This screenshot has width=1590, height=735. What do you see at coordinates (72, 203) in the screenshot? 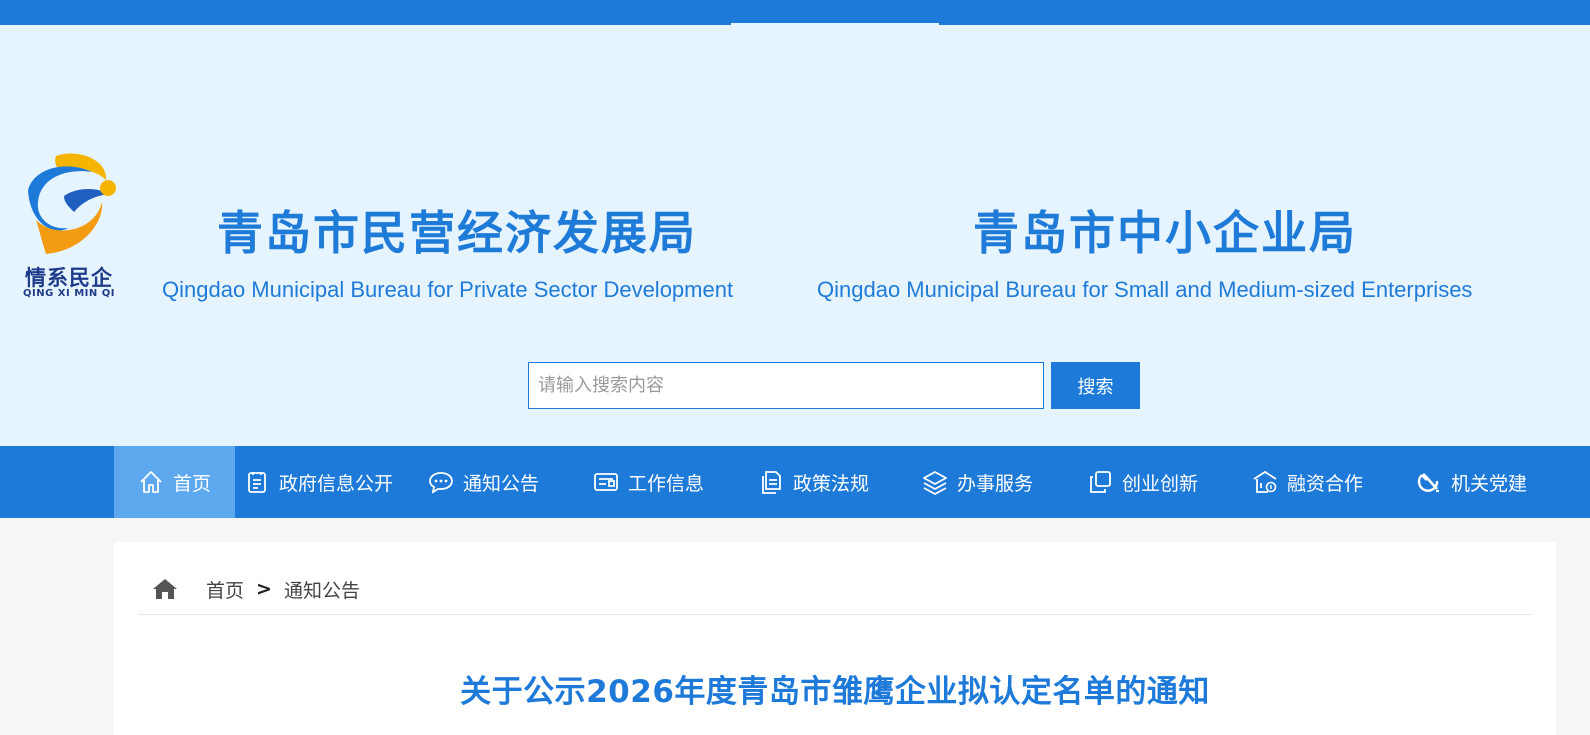
I see `logo-emblem-icon` at bounding box center [72, 203].